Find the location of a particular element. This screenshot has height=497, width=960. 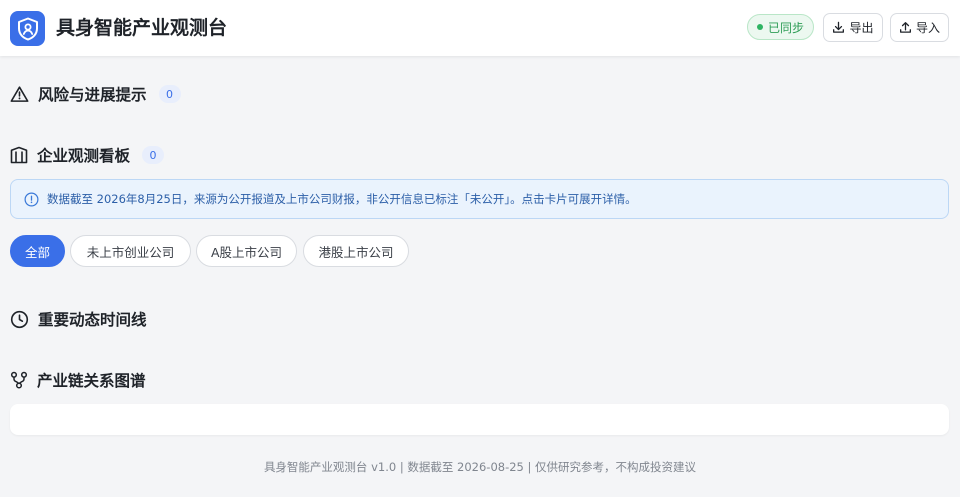

top-bar: 具身智能产业观测台 已同步 导出 导入 is located at coordinates (480, 28).